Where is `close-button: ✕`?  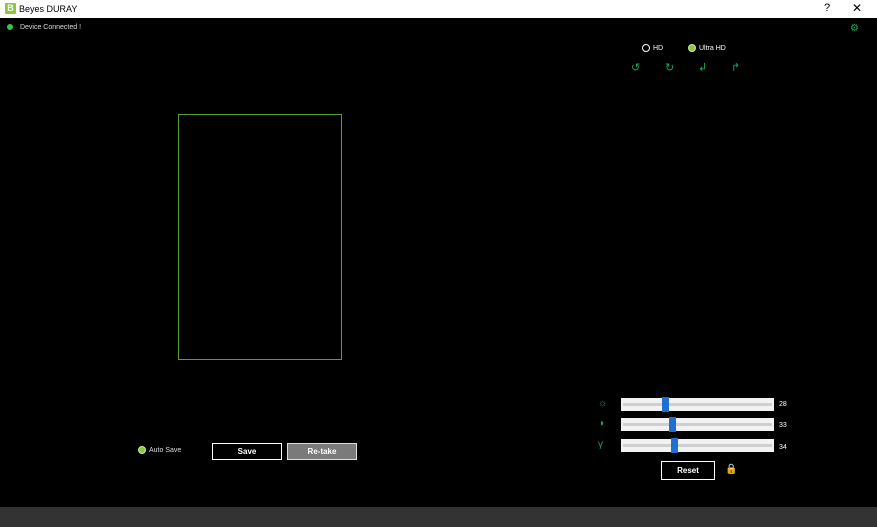
close-button: ✕ is located at coordinates (857, 8).